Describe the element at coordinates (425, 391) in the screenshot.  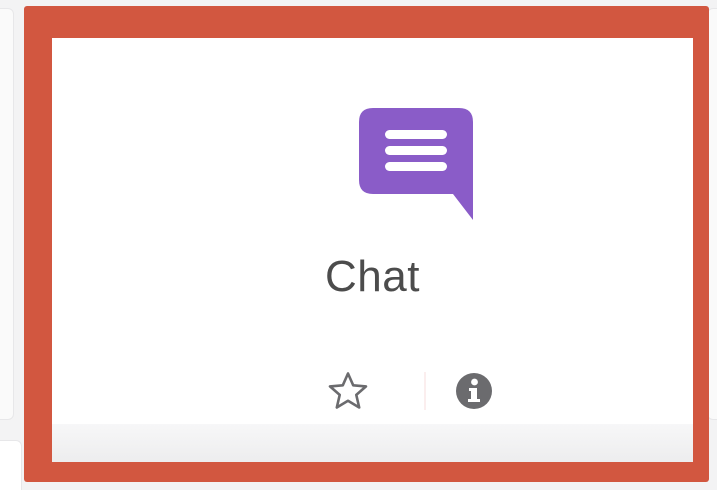
I see `action-divider` at that location.